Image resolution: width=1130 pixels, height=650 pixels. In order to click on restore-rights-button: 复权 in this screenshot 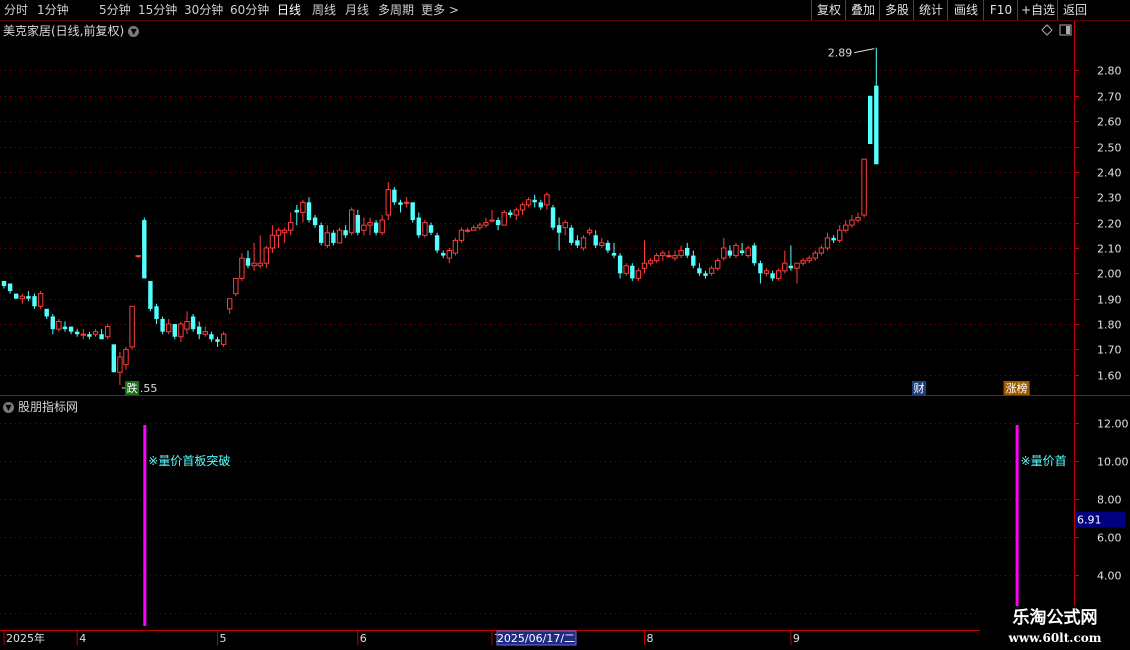, I will do `click(828, 10)`.